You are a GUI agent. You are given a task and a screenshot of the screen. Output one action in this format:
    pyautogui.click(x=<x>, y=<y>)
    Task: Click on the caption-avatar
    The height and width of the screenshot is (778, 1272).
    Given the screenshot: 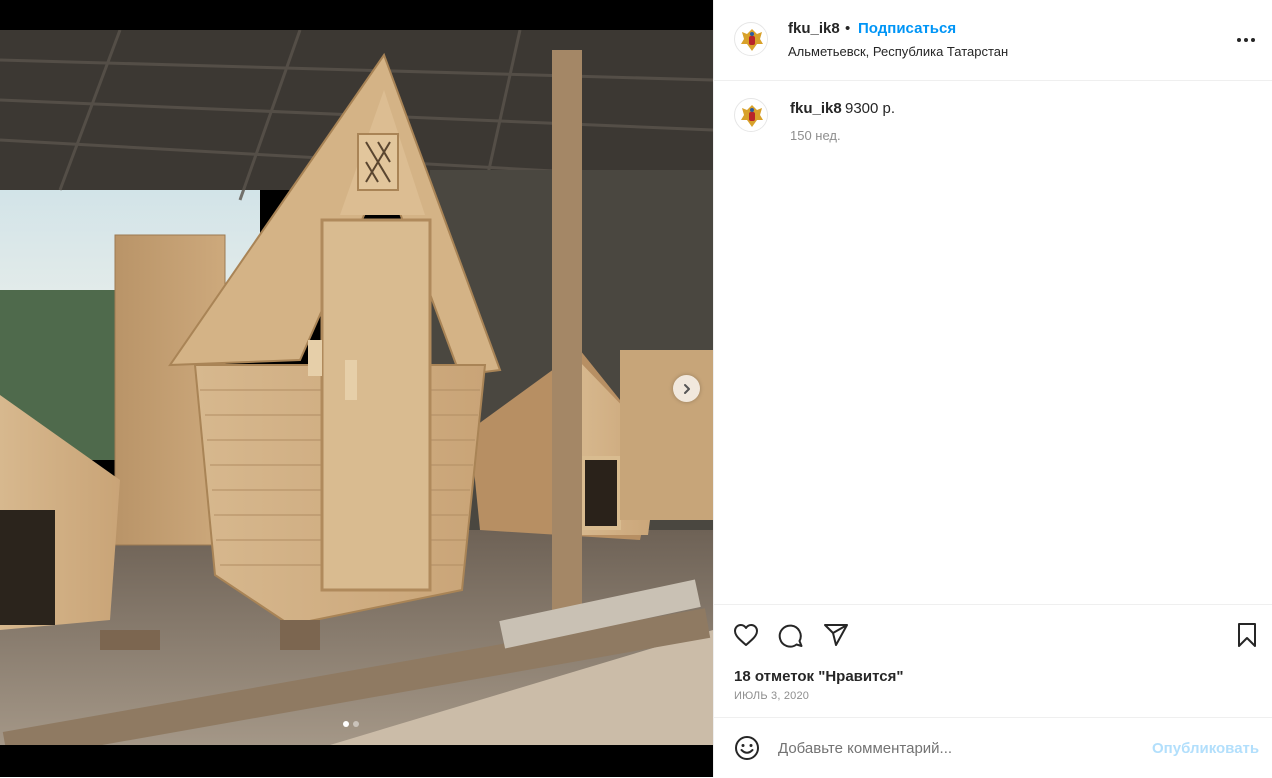 What is the action you would take?
    pyautogui.click(x=751, y=115)
    